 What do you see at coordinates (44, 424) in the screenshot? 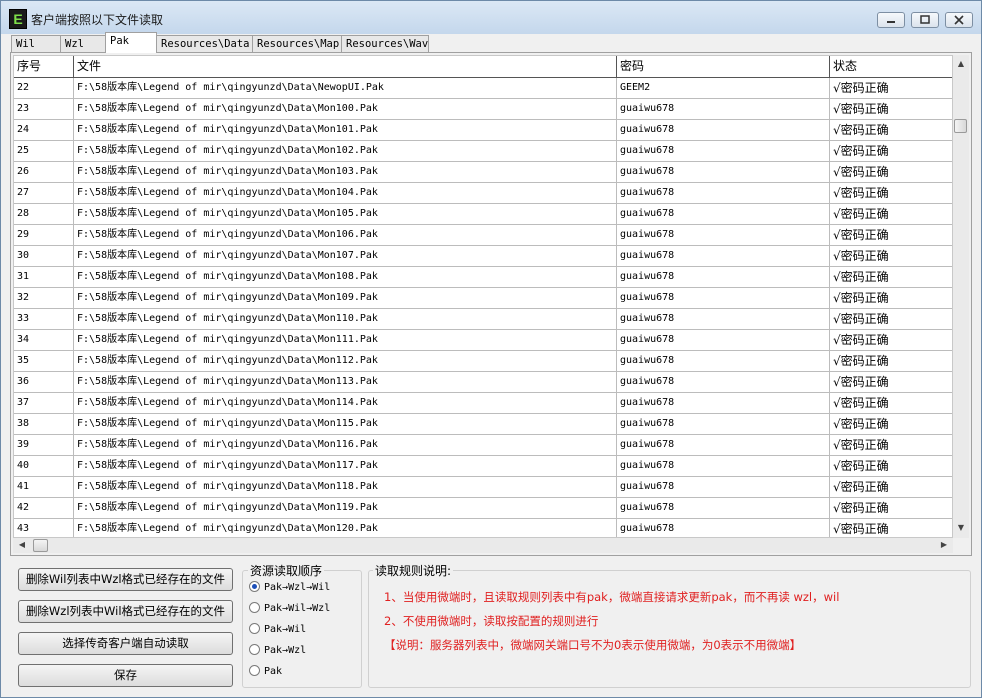
I see `cell-index: 38` at bounding box center [44, 424].